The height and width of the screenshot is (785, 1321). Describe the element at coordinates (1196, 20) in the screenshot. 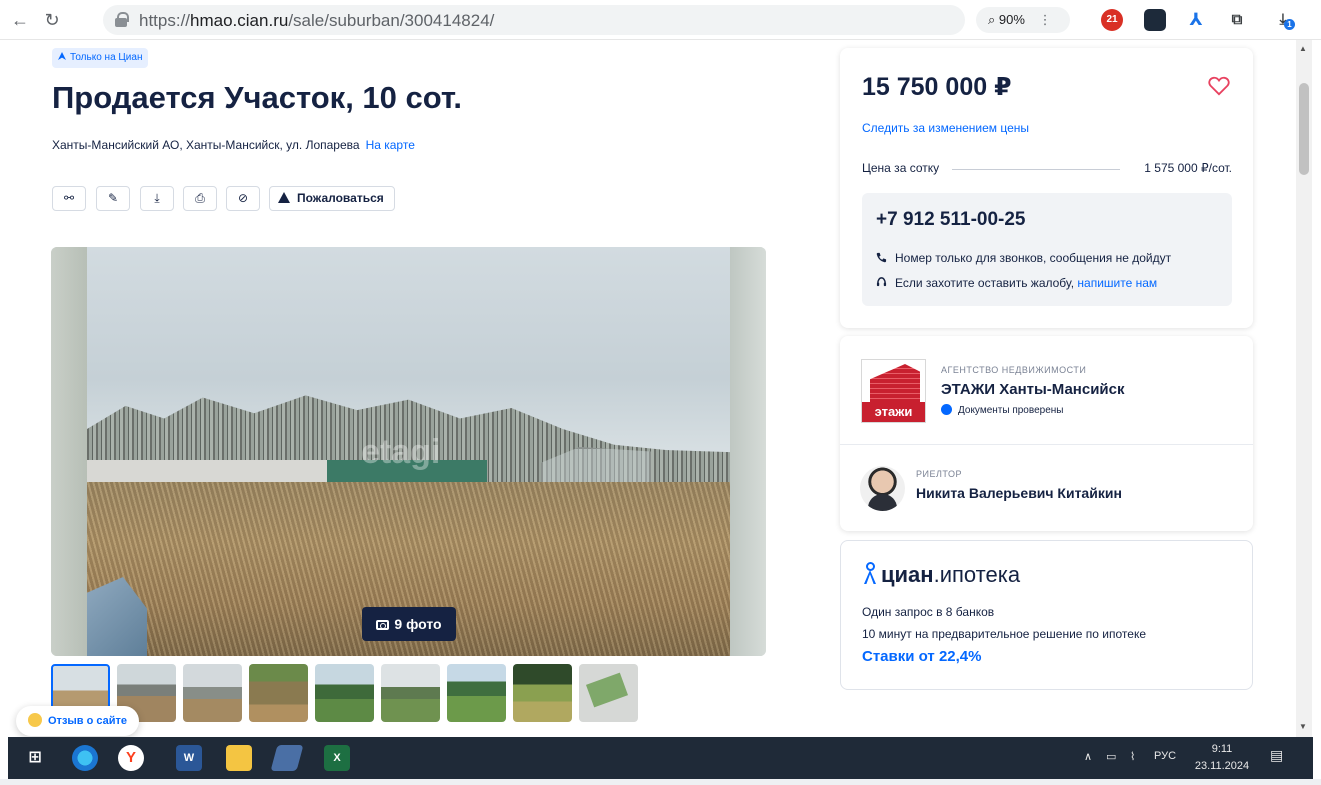

I see `extension-acrobat-icon: ⅄` at that location.